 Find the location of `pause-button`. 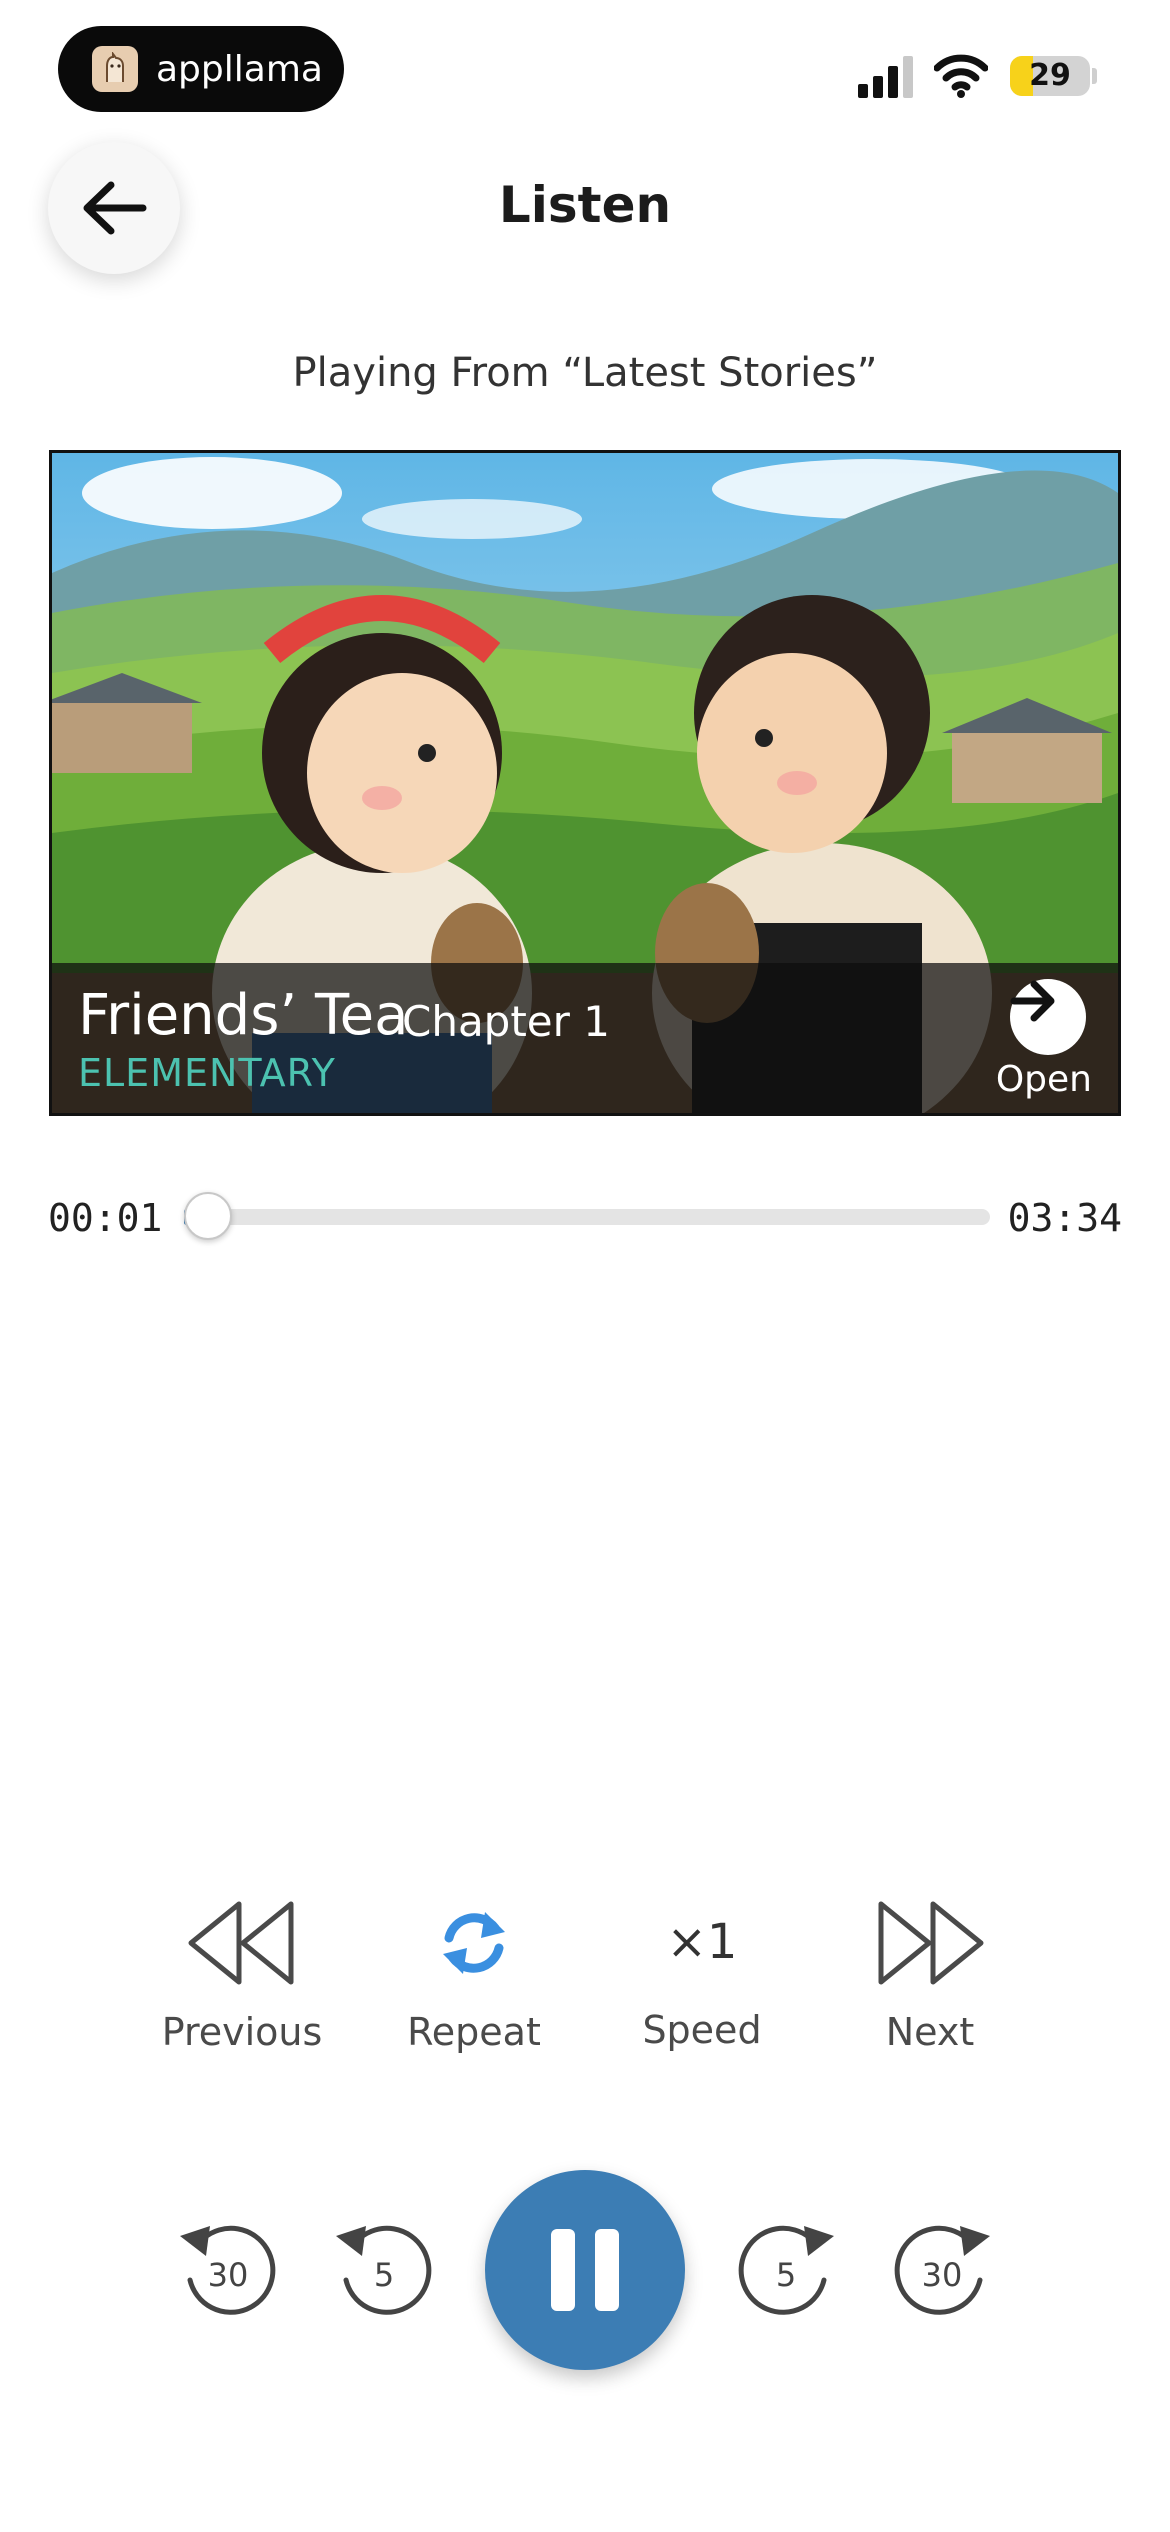

pause-button is located at coordinates (585, 2270).